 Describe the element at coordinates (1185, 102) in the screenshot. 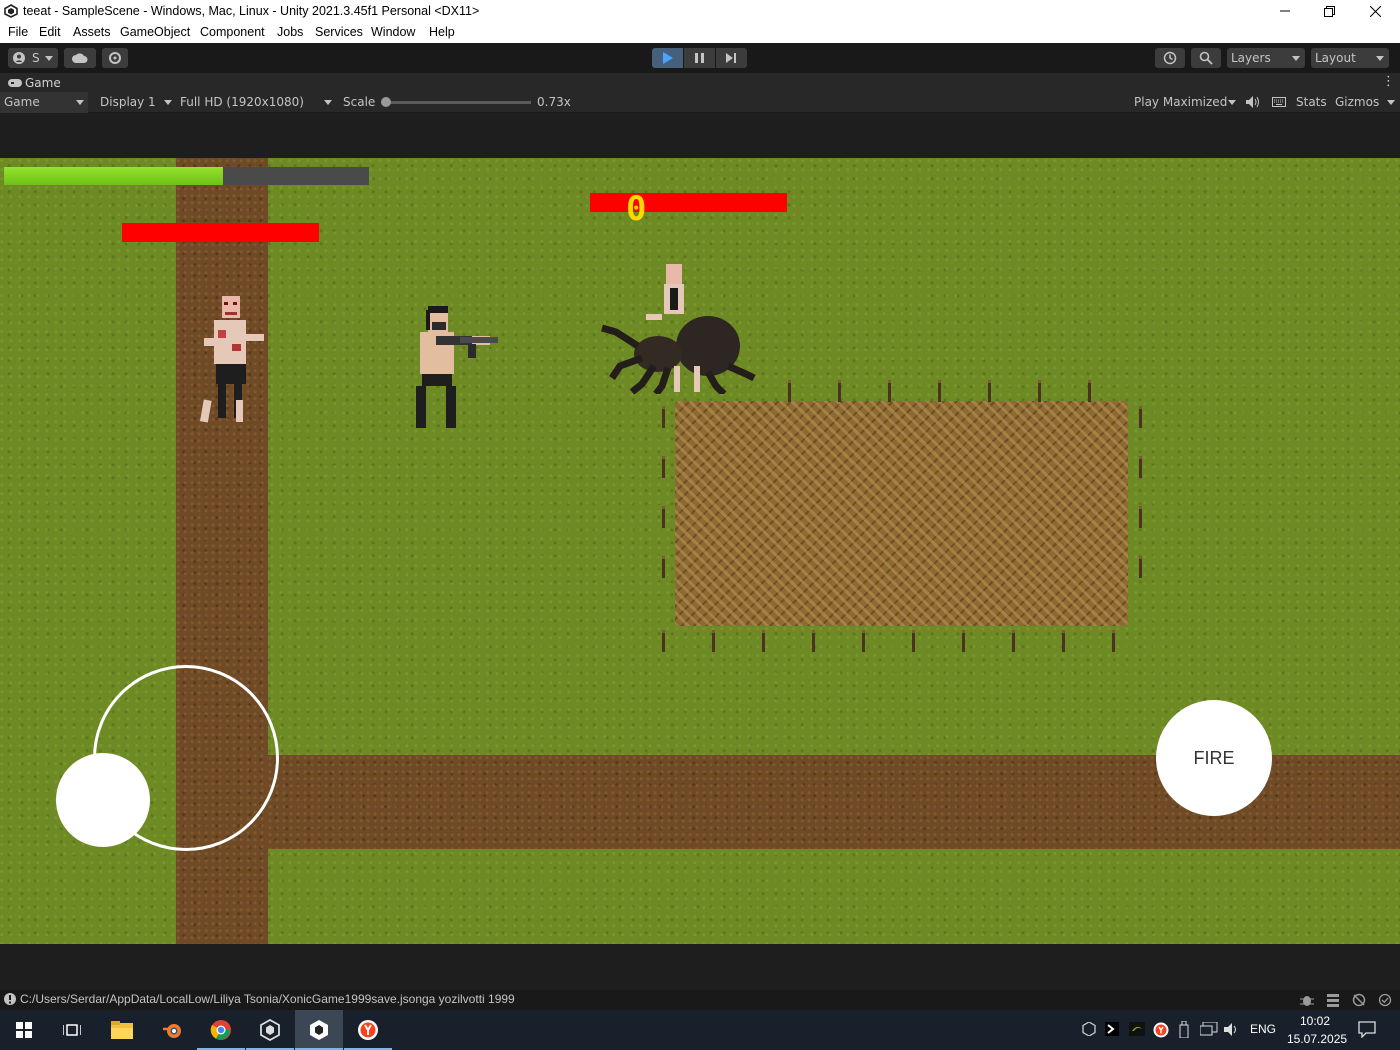

I see `play-maximized-dropdown: Play Maximized` at that location.